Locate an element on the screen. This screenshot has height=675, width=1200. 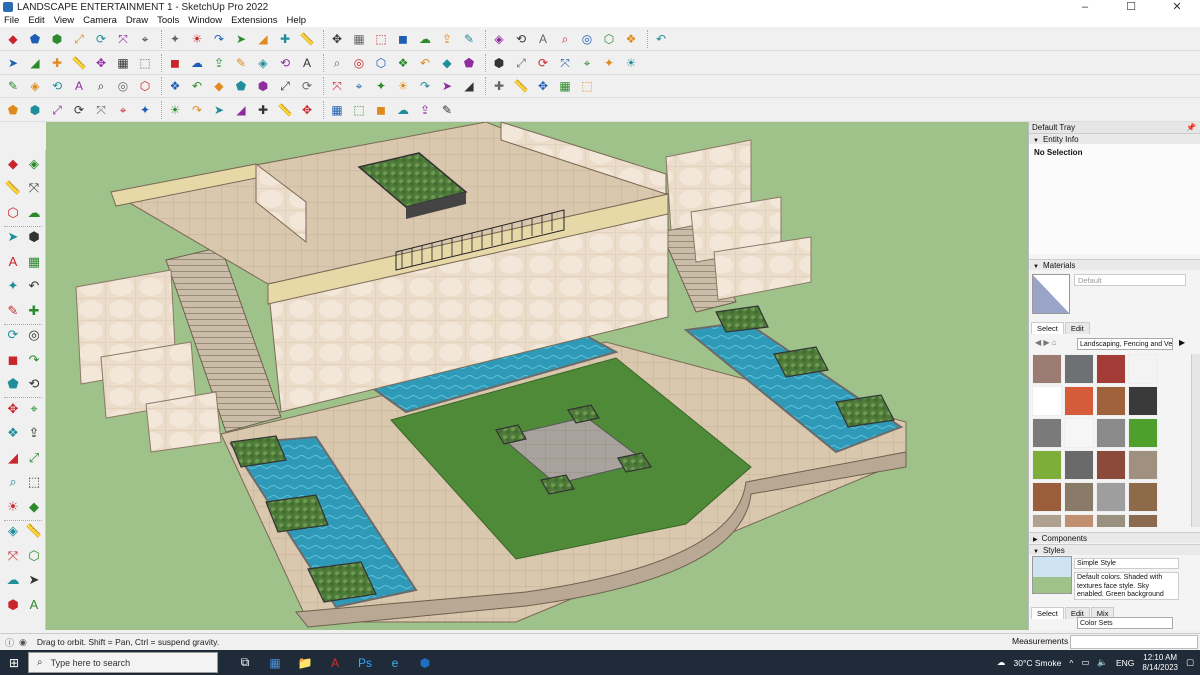
pan-icon: 📏 is located at coordinates (307, 39).